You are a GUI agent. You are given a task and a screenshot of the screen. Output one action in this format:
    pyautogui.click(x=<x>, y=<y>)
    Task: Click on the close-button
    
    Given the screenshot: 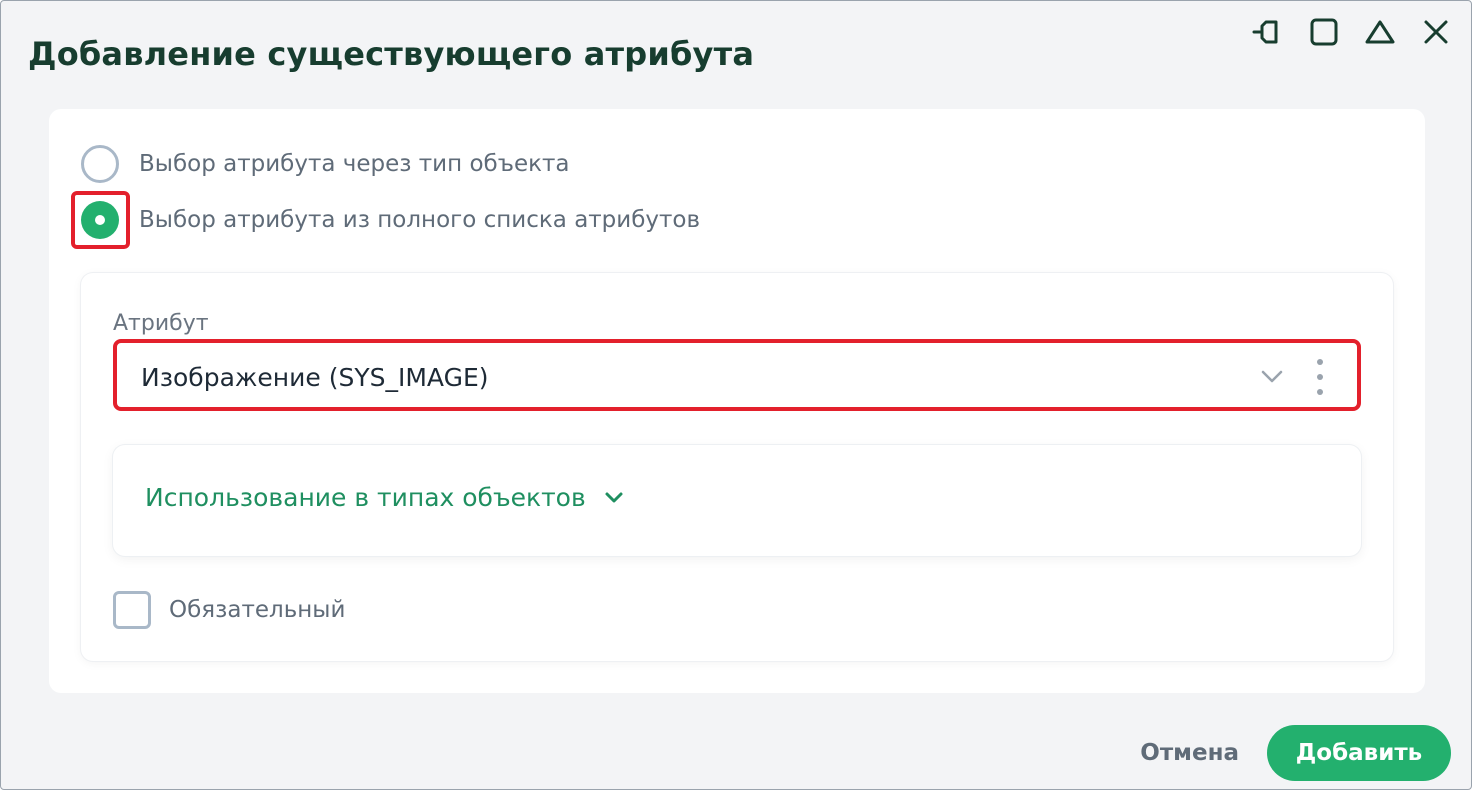 What is the action you would take?
    pyautogui.click(x=1436, y=32)
    